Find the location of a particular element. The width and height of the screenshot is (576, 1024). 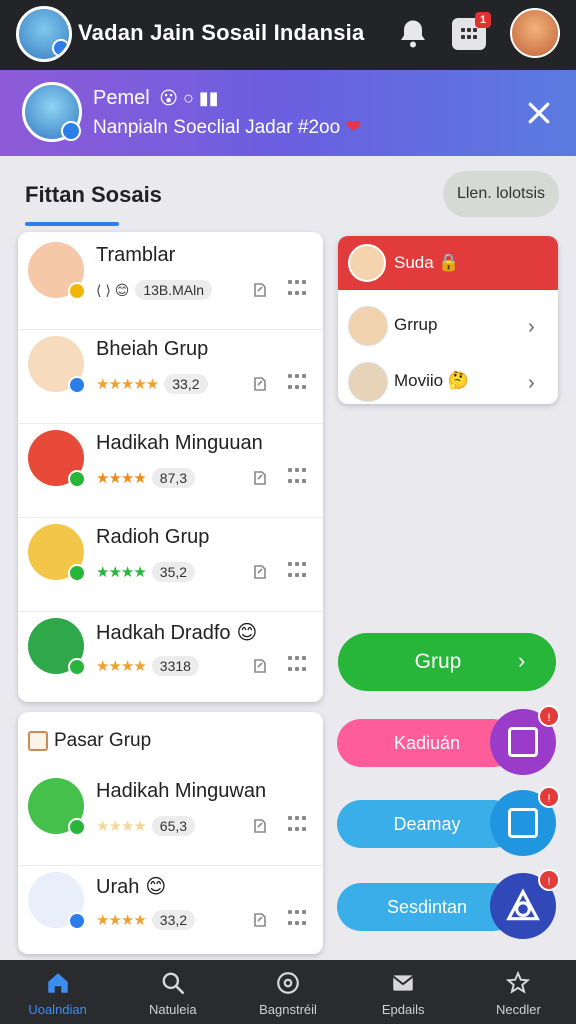

network-icon is located at coordinates (523, 904).